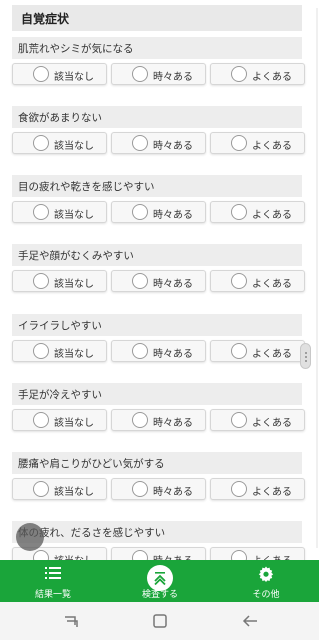 The height and width of the screenshot is (640, 320). I want to click on question-label: イライラしやすい, so click(157, 325).